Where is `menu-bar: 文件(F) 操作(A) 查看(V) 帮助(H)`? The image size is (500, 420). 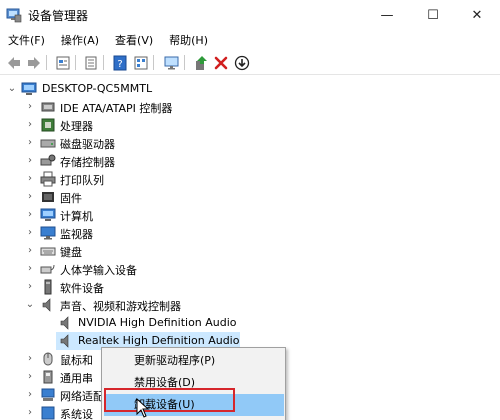 menu-bar: 文件(F) 操作(A) 查看(V) 帮助(H) is located at coordinates (250, 40).